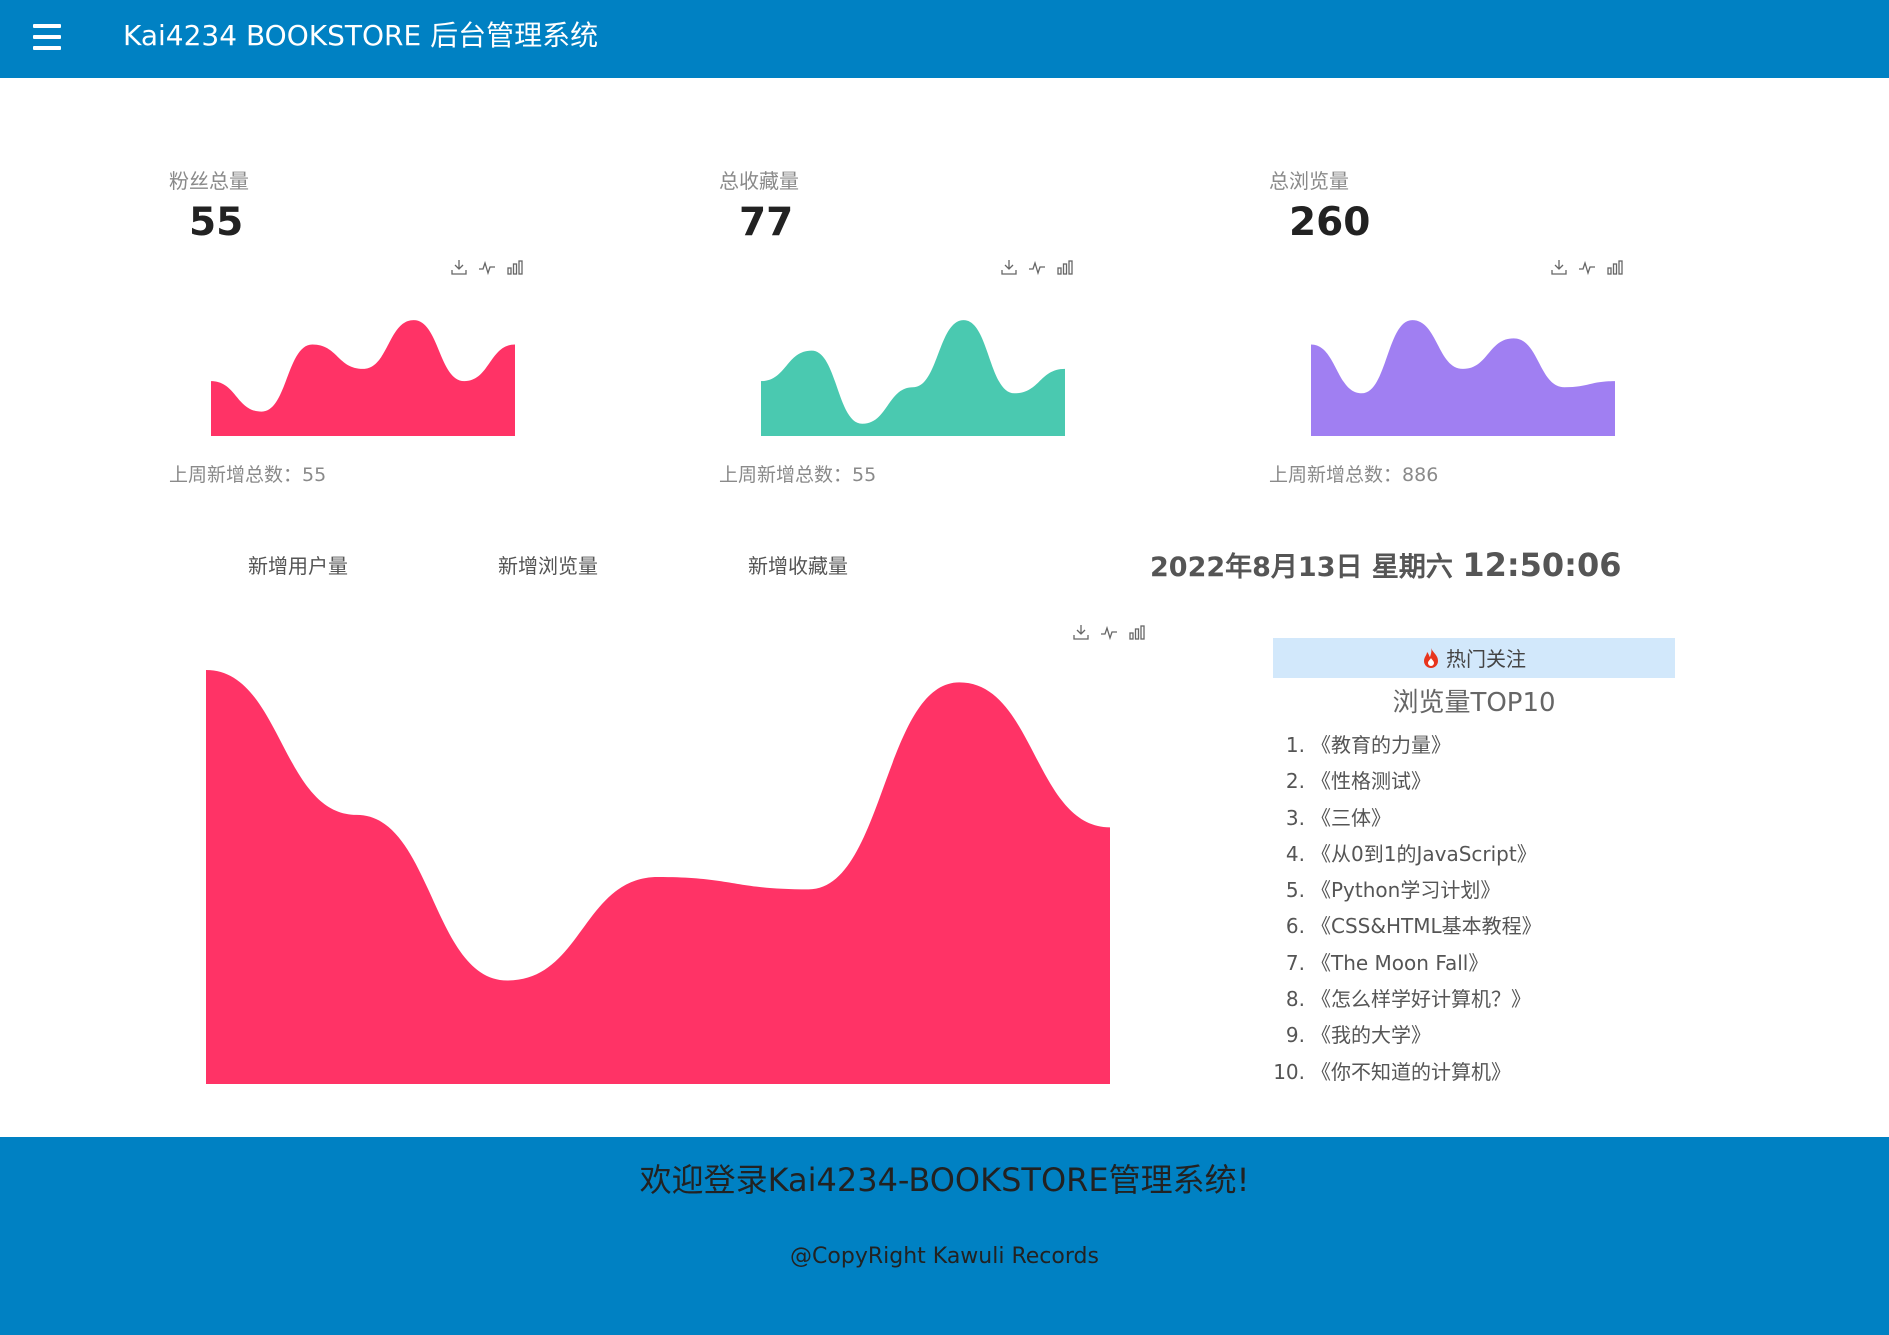  What do you see at coordinates (298, 564) in the screenshot?
I see `tab-new-users: 新增用户量` at bounding box center [298, 564].